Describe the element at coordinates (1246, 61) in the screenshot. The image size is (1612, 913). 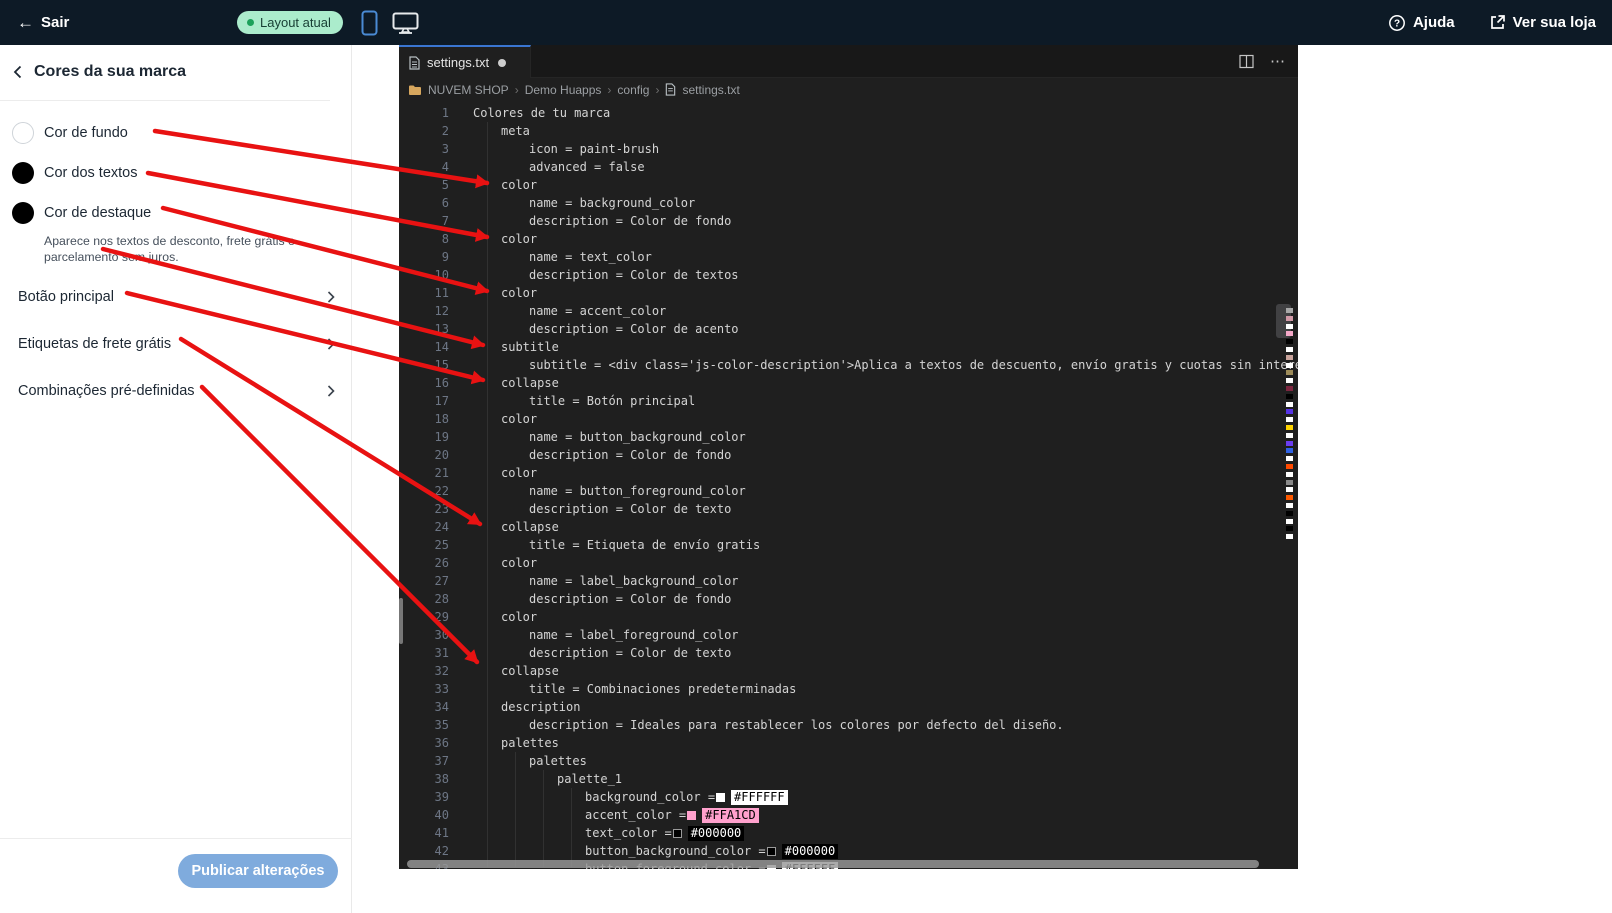
I see `split-editor-icon` at that location.